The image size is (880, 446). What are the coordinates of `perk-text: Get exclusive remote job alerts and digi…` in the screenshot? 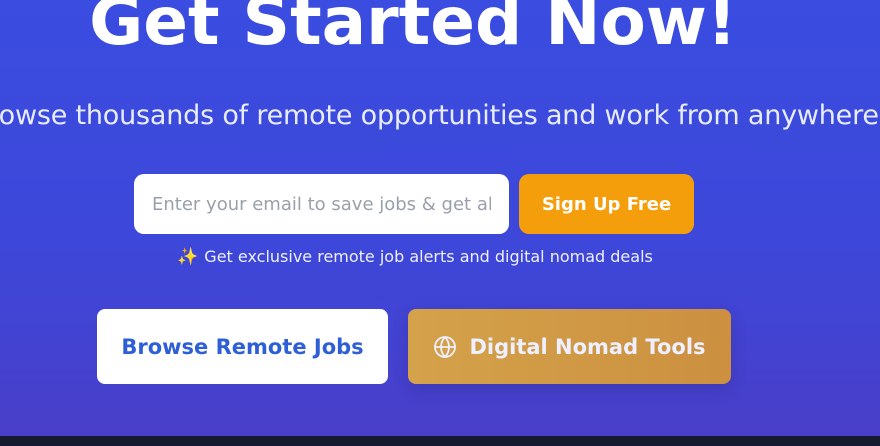 It's located at (428, 256).